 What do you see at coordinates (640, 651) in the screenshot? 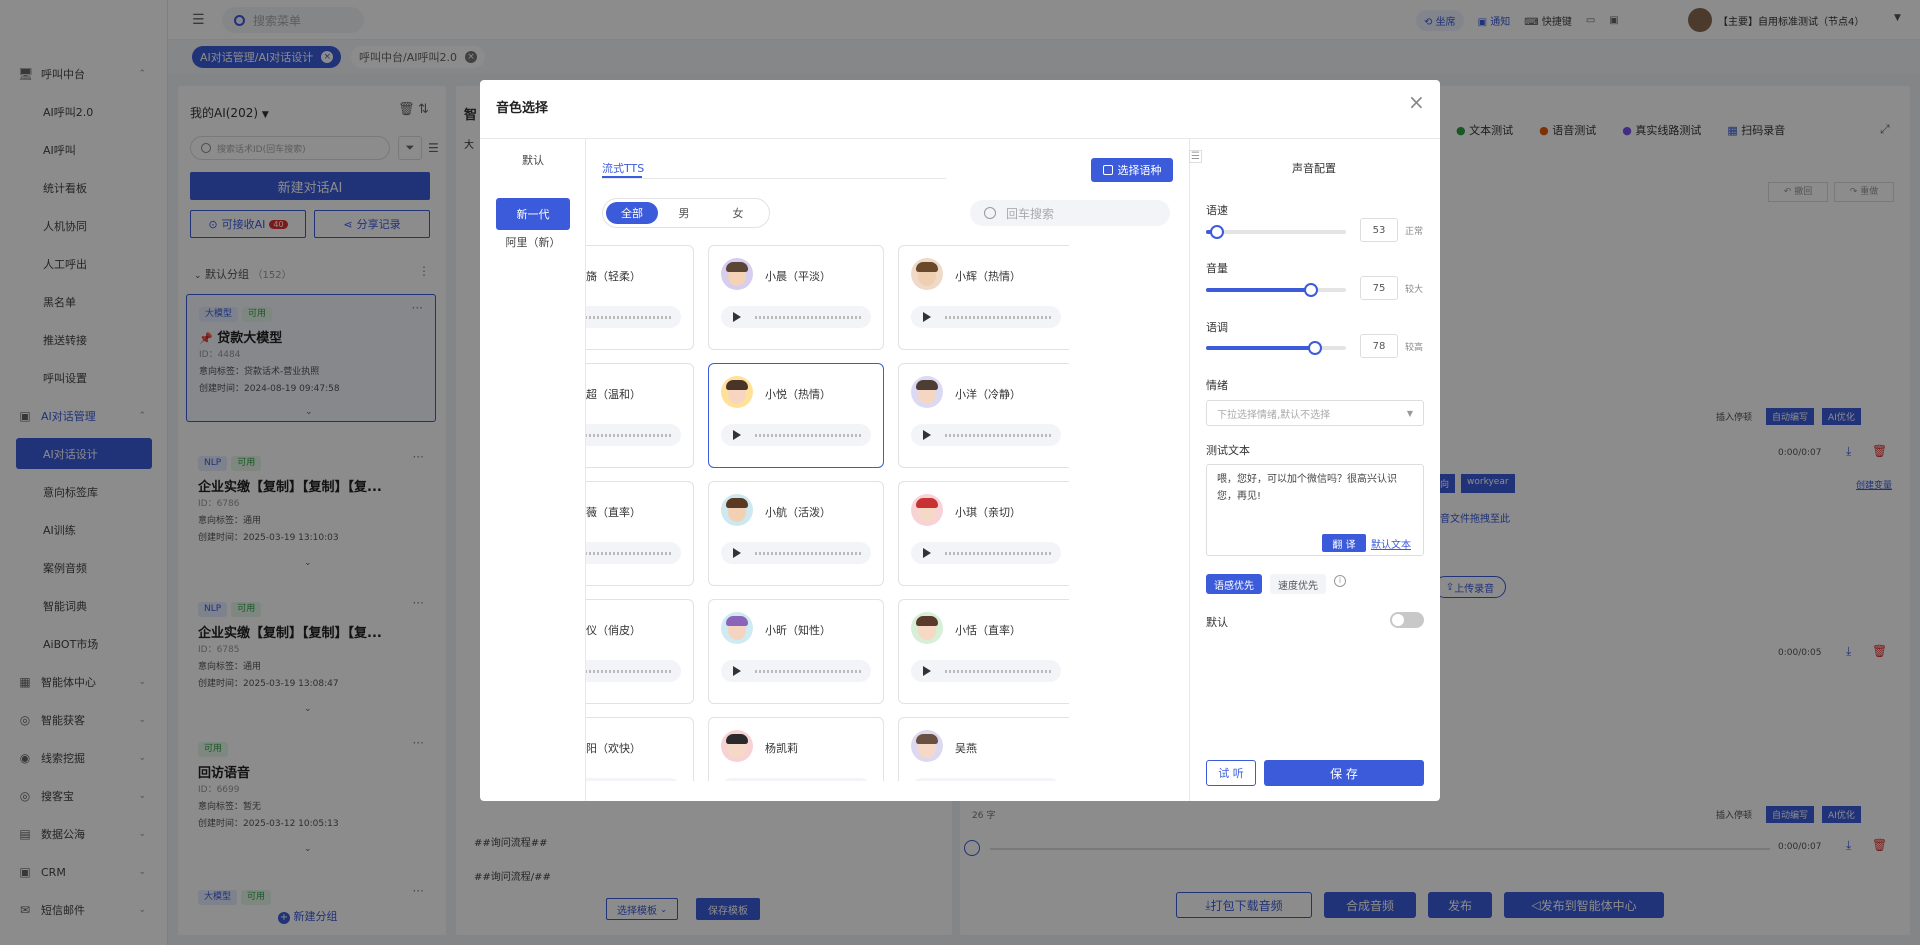
I see `voice-card: 小仪（俏皮）` at bounding box center [640, 651].